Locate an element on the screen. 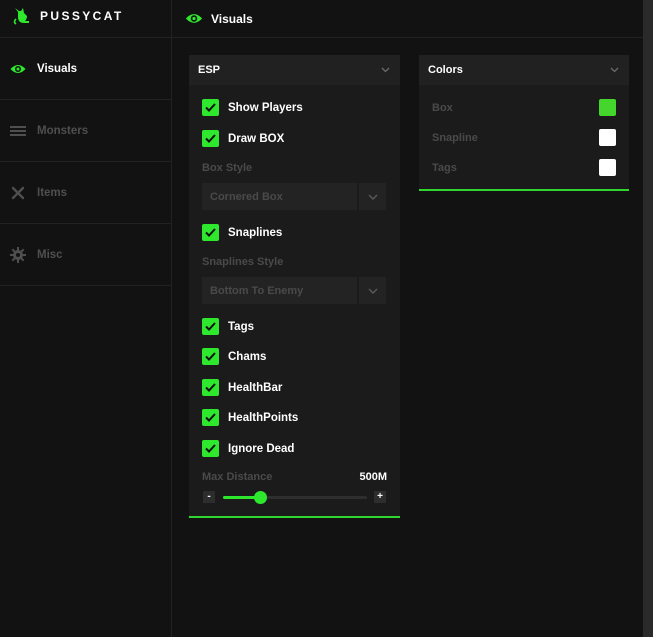 This screenshot has width=653, height=637. box-style-label: Box Style is located at coordinates (227, 168).